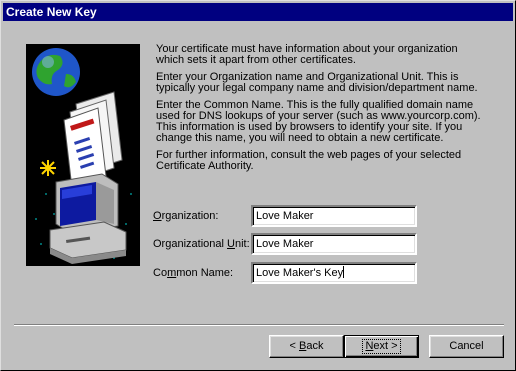 This screenshot has width=516, height=371. Describe the element at coordinates (51, 12) in the screenshot. I see `window-title: Create New Key` at that location.